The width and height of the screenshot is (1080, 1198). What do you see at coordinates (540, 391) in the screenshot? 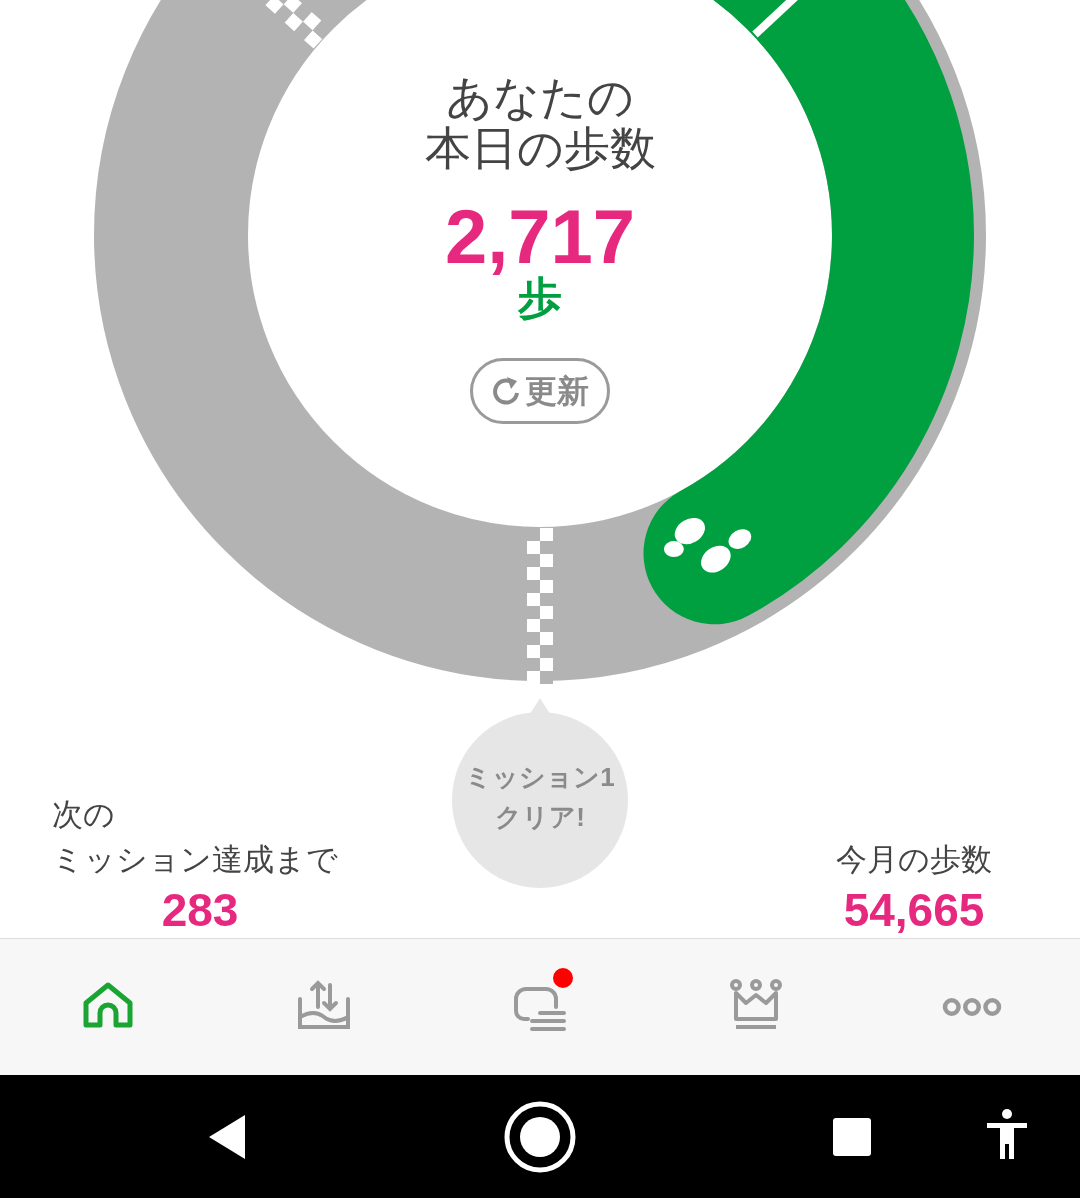
I see `refresh-button: 更新` at bounding box center [540, 391].